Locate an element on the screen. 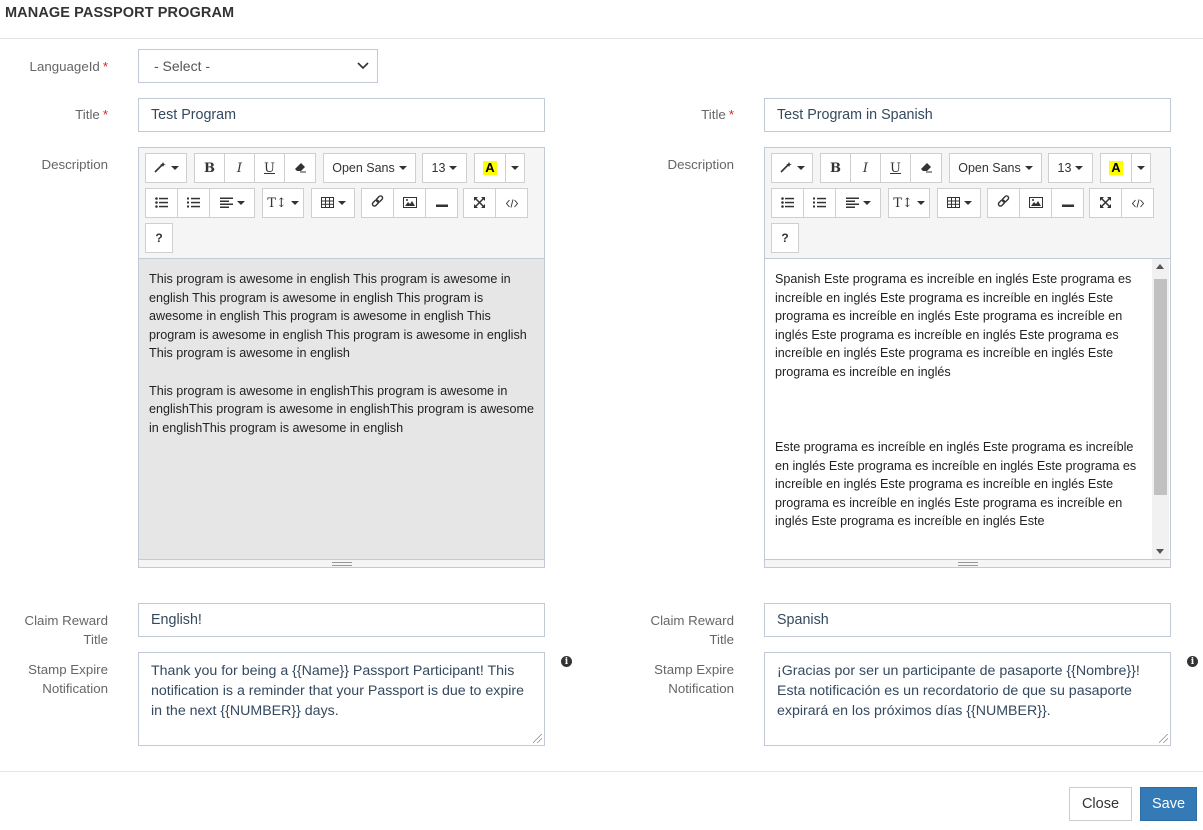  stamp-label-es: Stamp Expire Notification is located at coordinates (694, 679).